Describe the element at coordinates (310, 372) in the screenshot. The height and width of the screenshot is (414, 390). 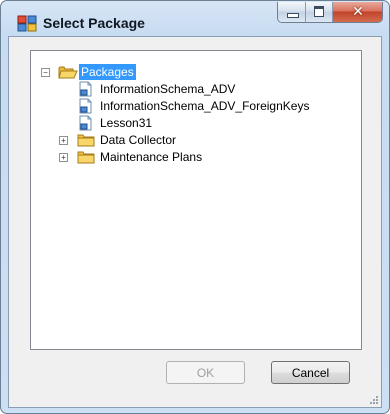
I see `cancel-button: Cancel` at that location.